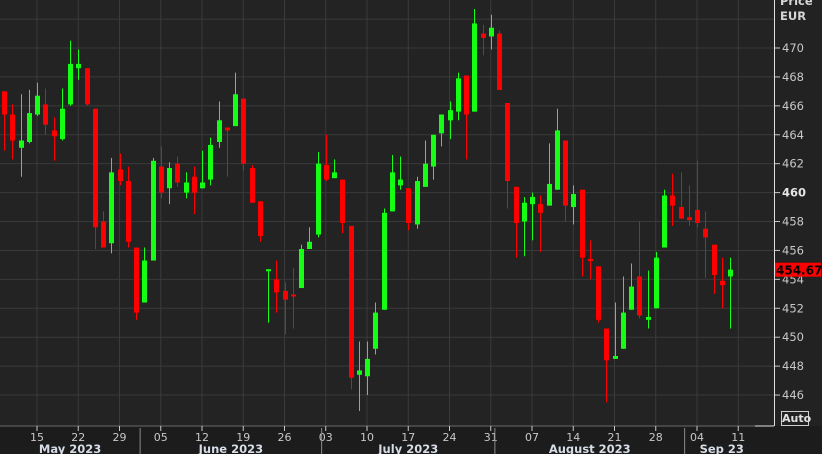 The height and width of the screenshot is (454, 822). I want to click on y-tick-label: 464, so click(793, 135).